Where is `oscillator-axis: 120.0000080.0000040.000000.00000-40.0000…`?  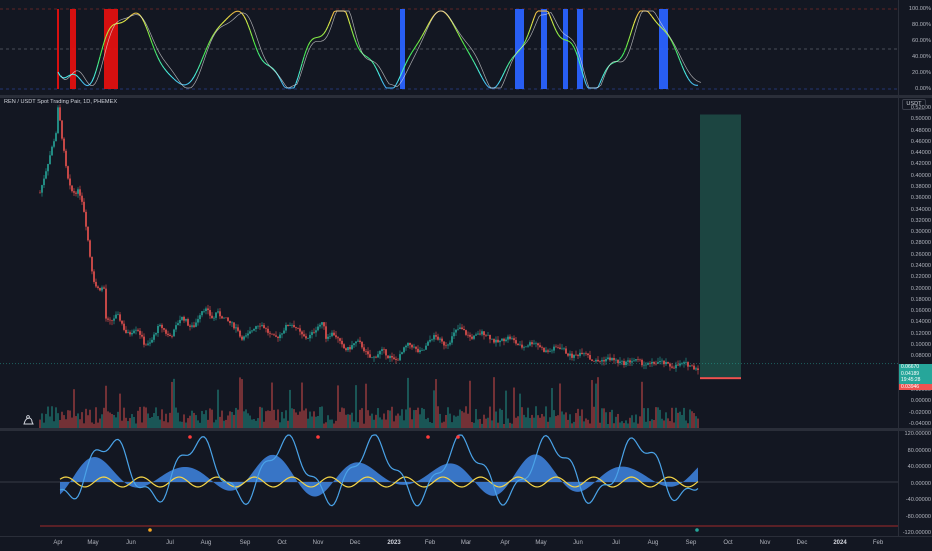 oscillator-axis: 120.0000080.0000040.000000.00000-40.0000… is located at coordinates (915, 483).